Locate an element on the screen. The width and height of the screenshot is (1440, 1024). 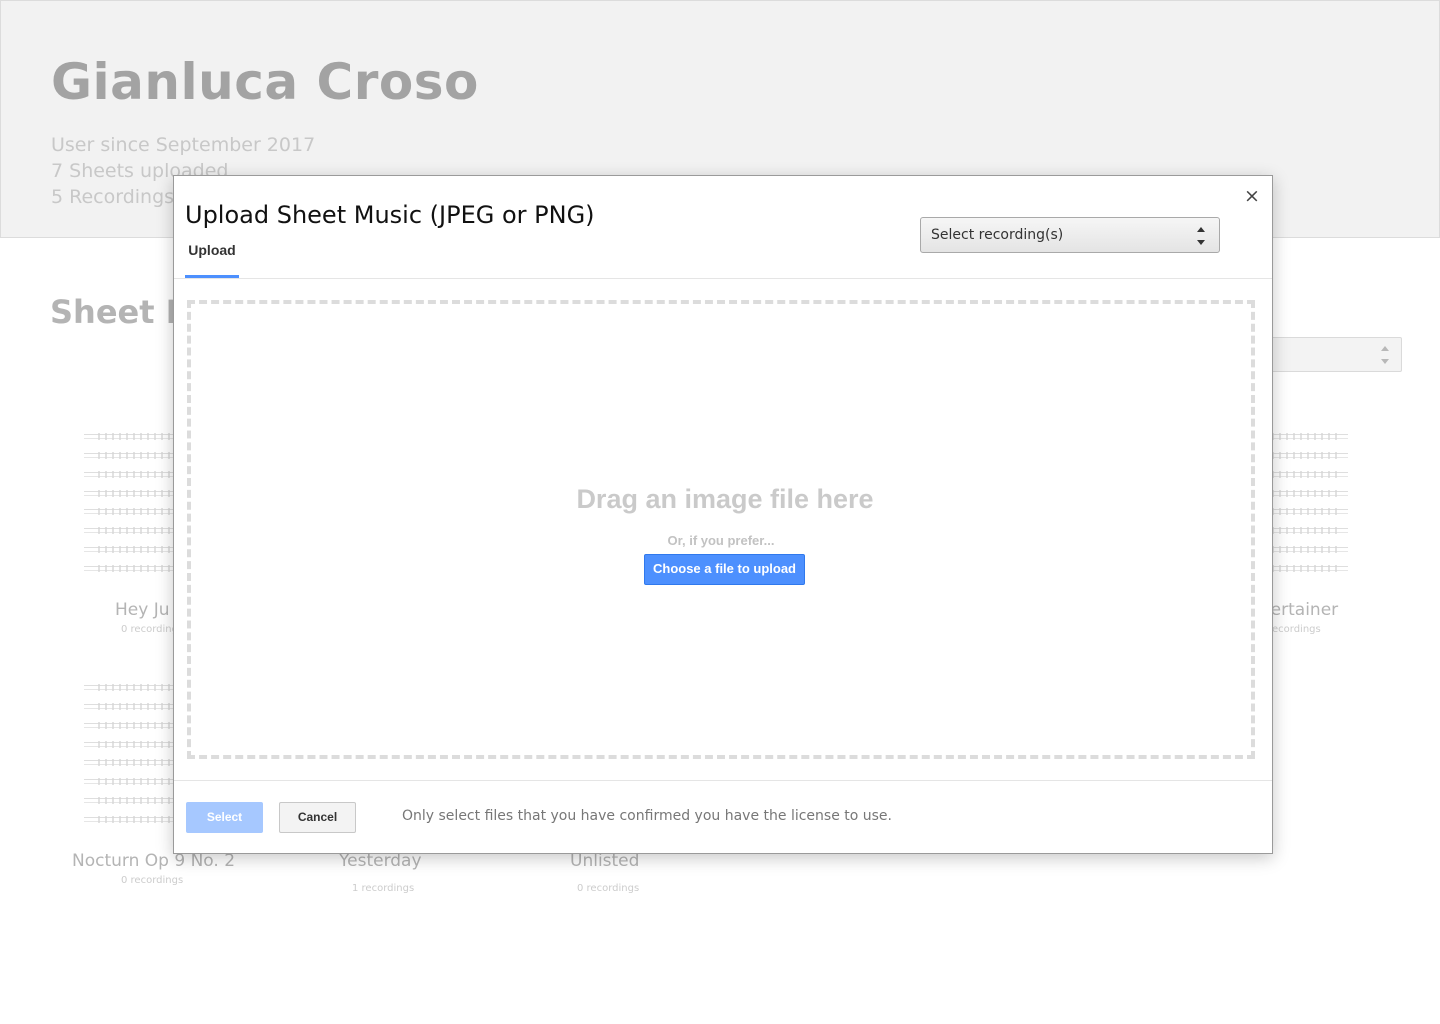
sheet-recordings-count: ecordings is located at coordinates (1296, 629).